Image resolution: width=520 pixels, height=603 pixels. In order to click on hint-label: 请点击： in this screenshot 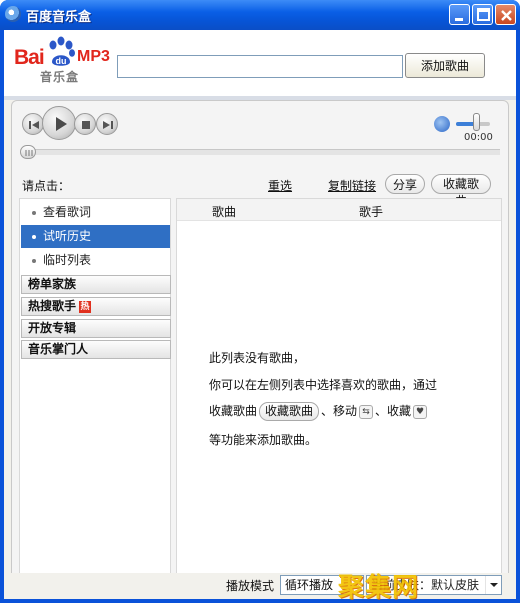, I will do `click(46, 186)`.